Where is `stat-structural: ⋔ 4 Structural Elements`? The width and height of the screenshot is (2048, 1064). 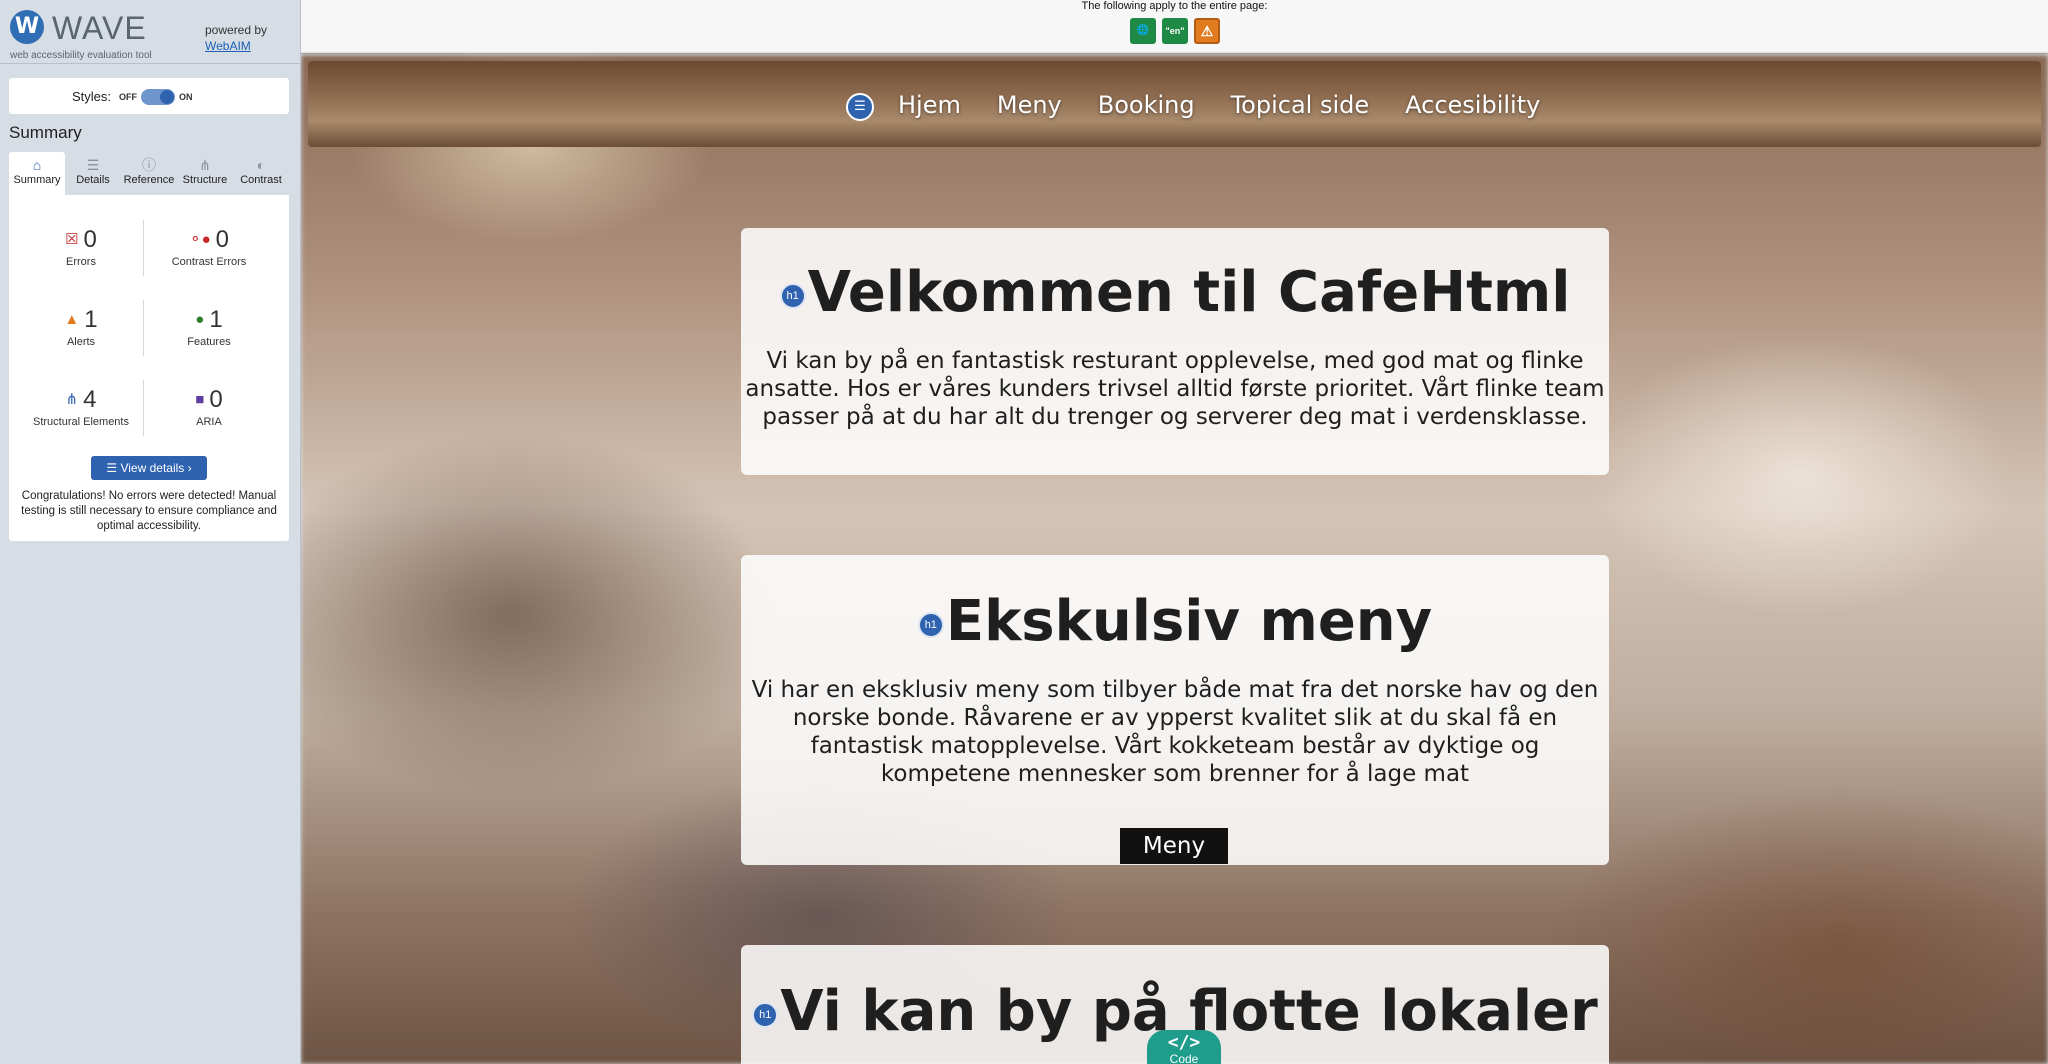
stat-structural: ⋔ 4 Structural Elements is located at coordinates (81, 407).